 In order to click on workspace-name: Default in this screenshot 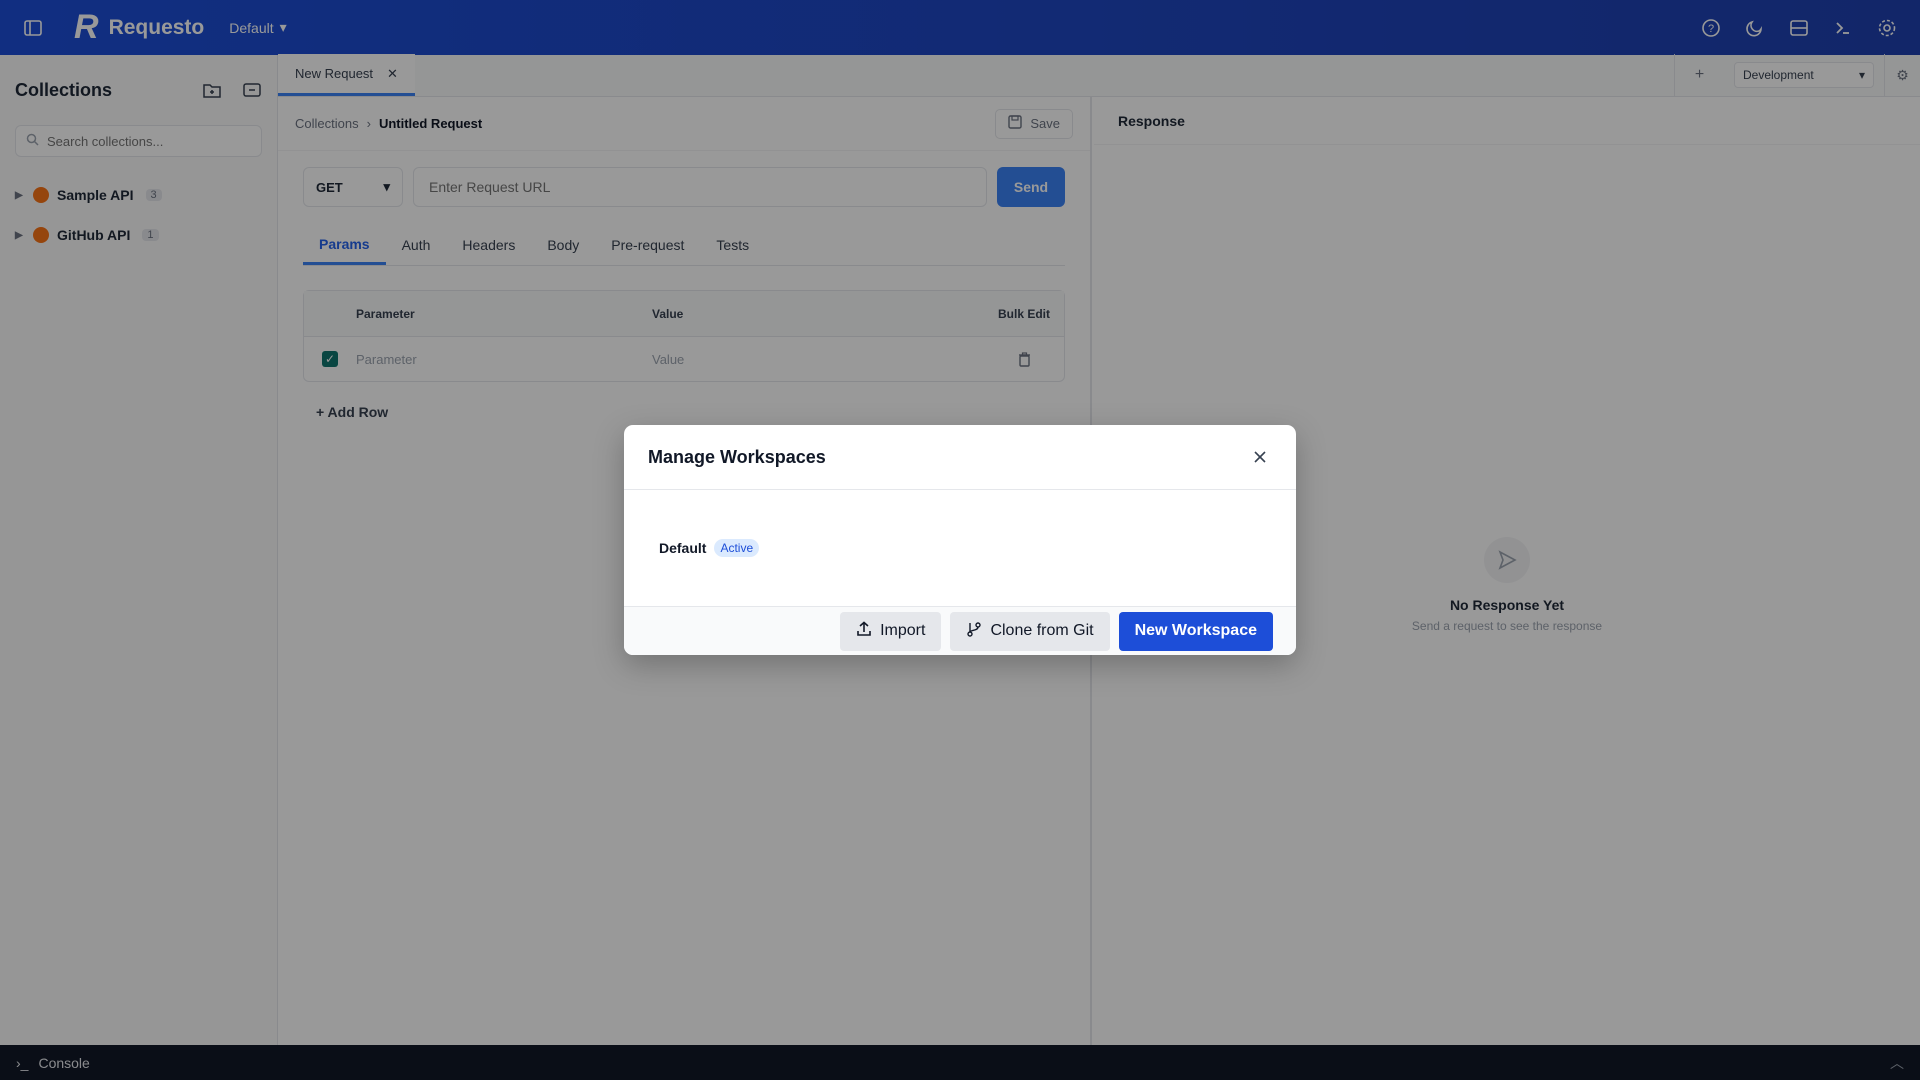, I will do `click(682, 548)`.